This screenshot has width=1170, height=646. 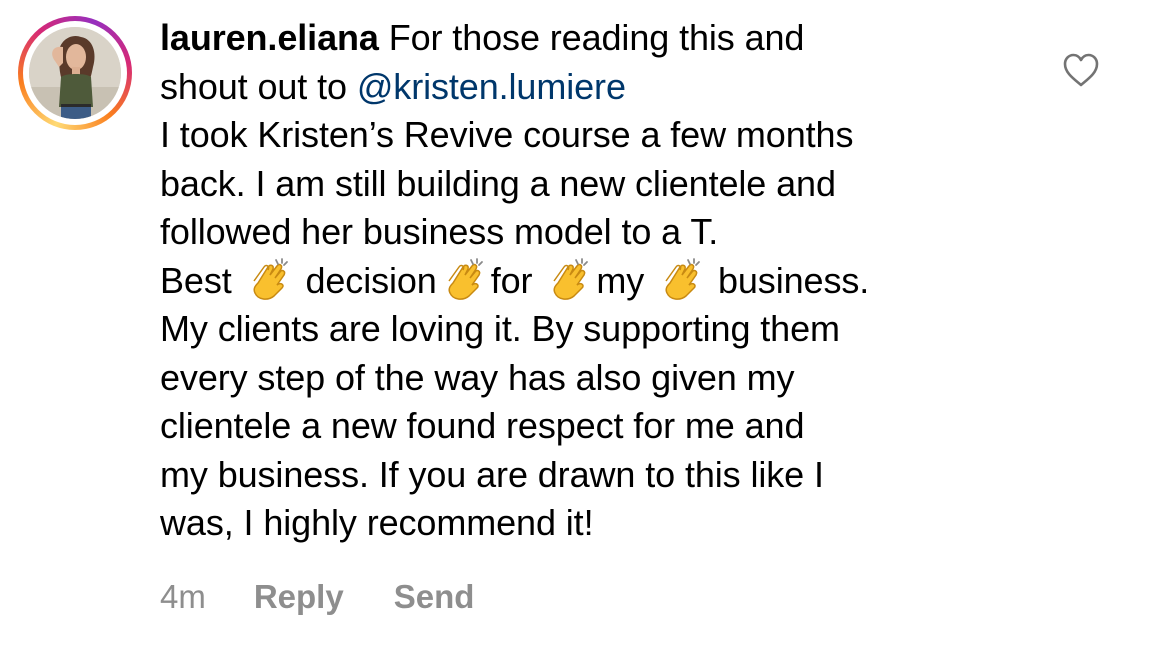 I want to click on comment-timestamp: 4m, so click(x=183, y=596).